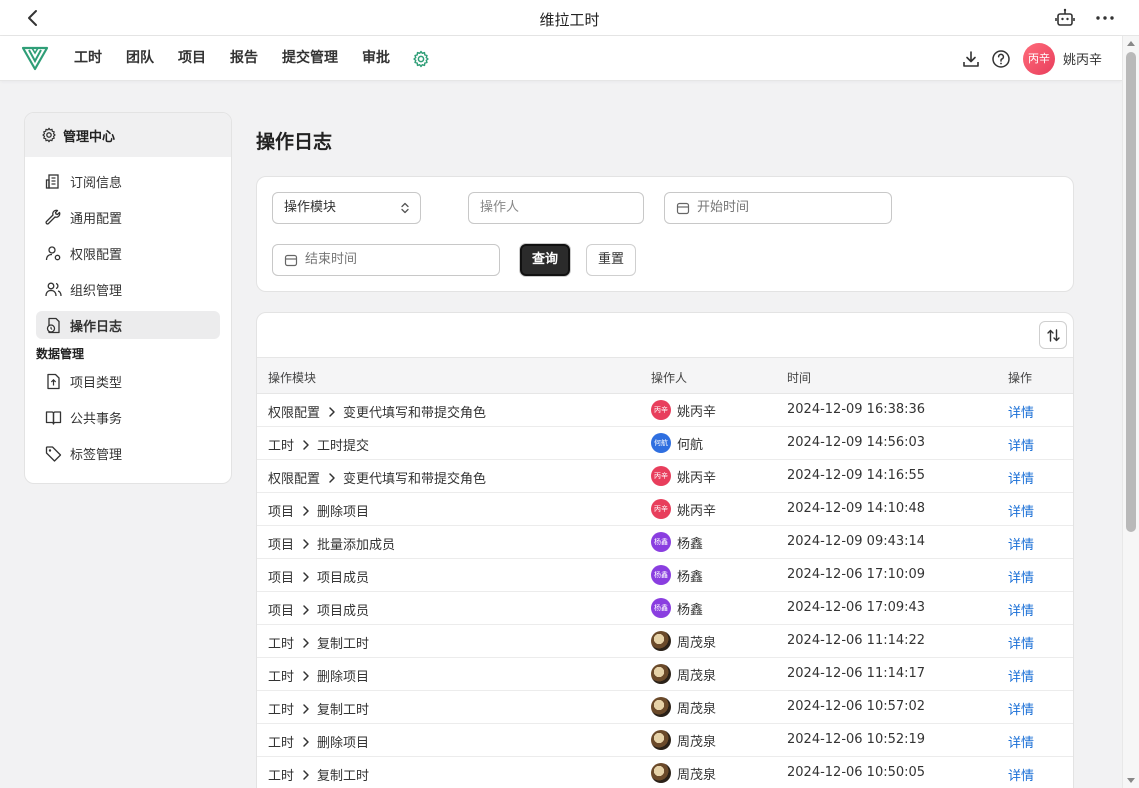 Image resolution: width=1139 pixels, height=788 pixels. Describe the element at coordinates (128, 217) in the screenshot. I see `sidebar-item-general-config: 通用配置` at that location.